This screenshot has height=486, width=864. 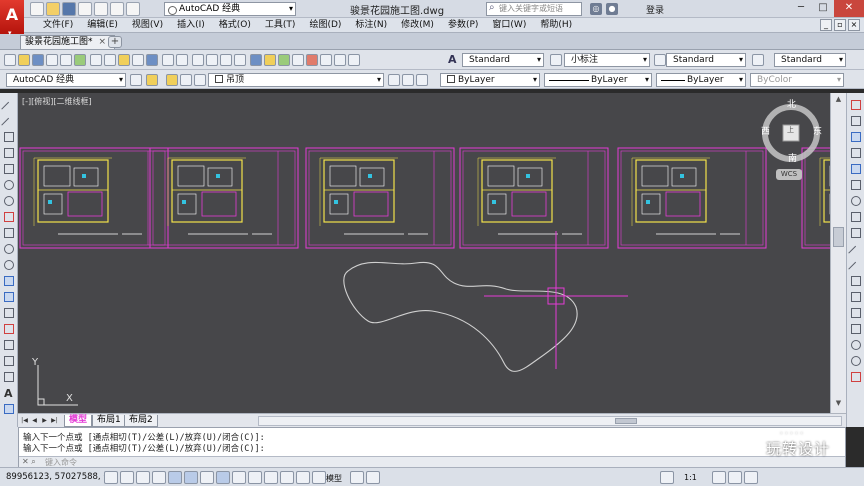 I want to click on viewcube-top-face: 上, so click(x=790, y=130).